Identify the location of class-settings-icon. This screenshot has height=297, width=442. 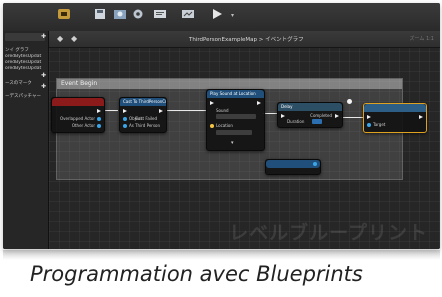
(138, 14).